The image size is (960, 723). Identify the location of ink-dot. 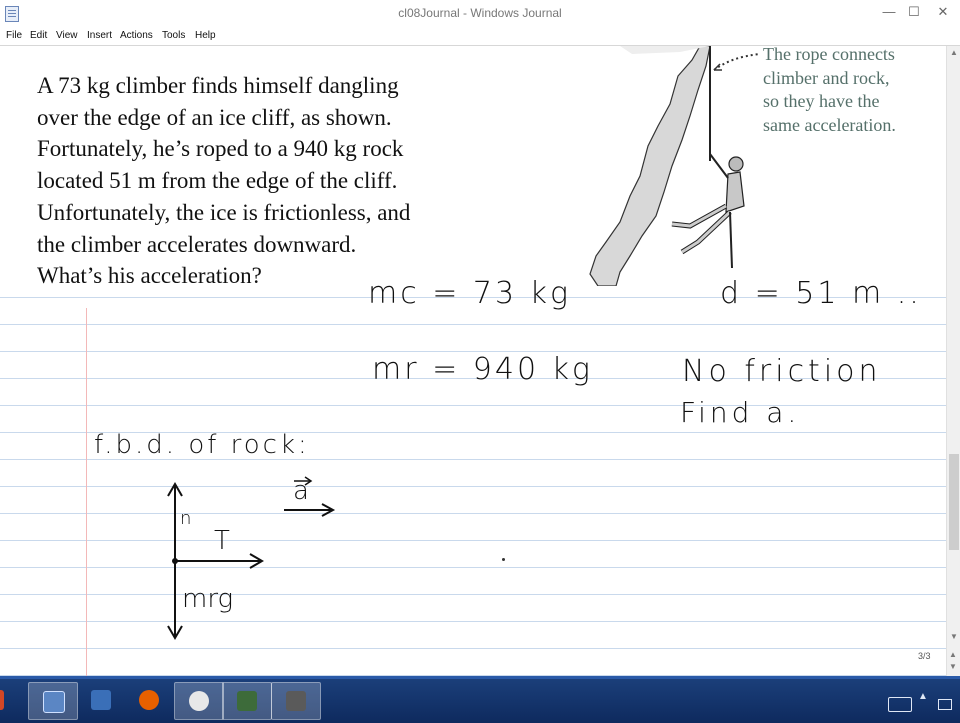
(503, 559).